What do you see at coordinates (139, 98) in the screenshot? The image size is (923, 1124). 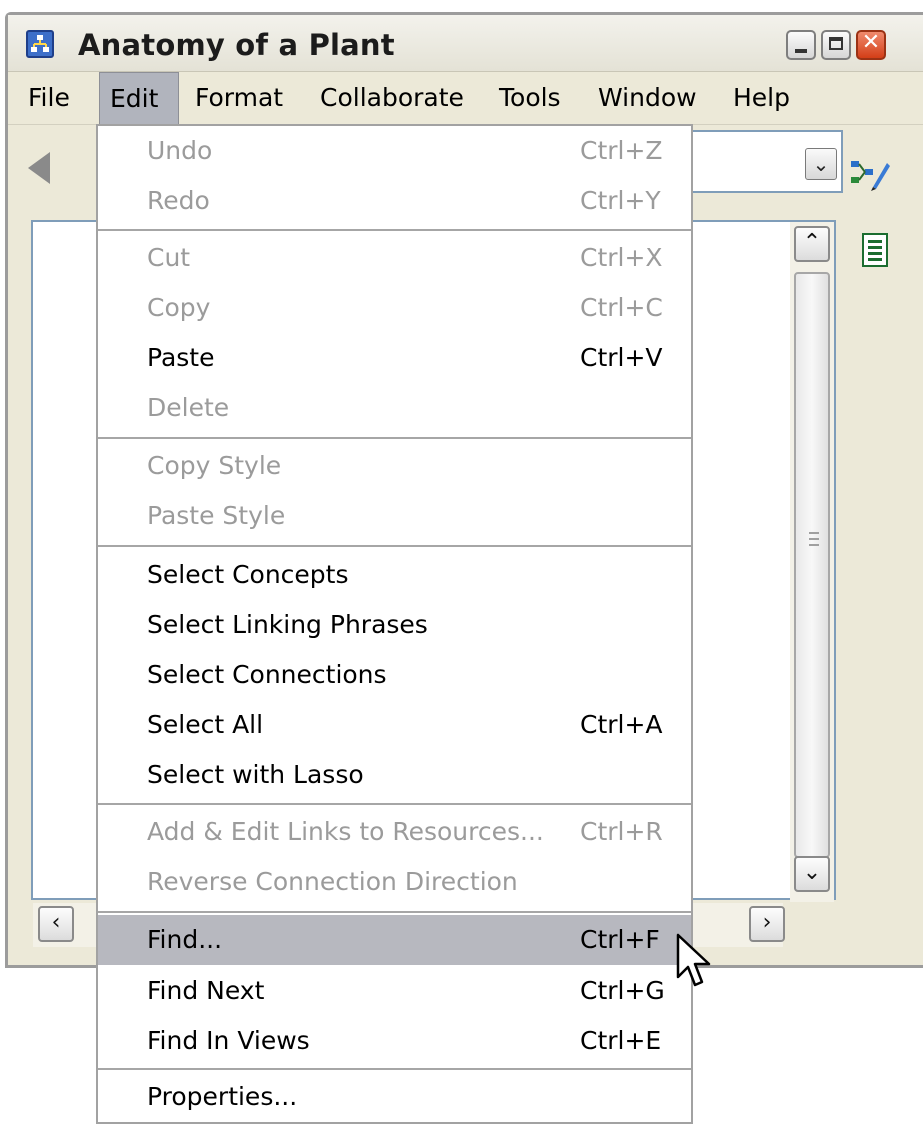 I see `menu-edit: Edit` at bounding box center [139, 98].